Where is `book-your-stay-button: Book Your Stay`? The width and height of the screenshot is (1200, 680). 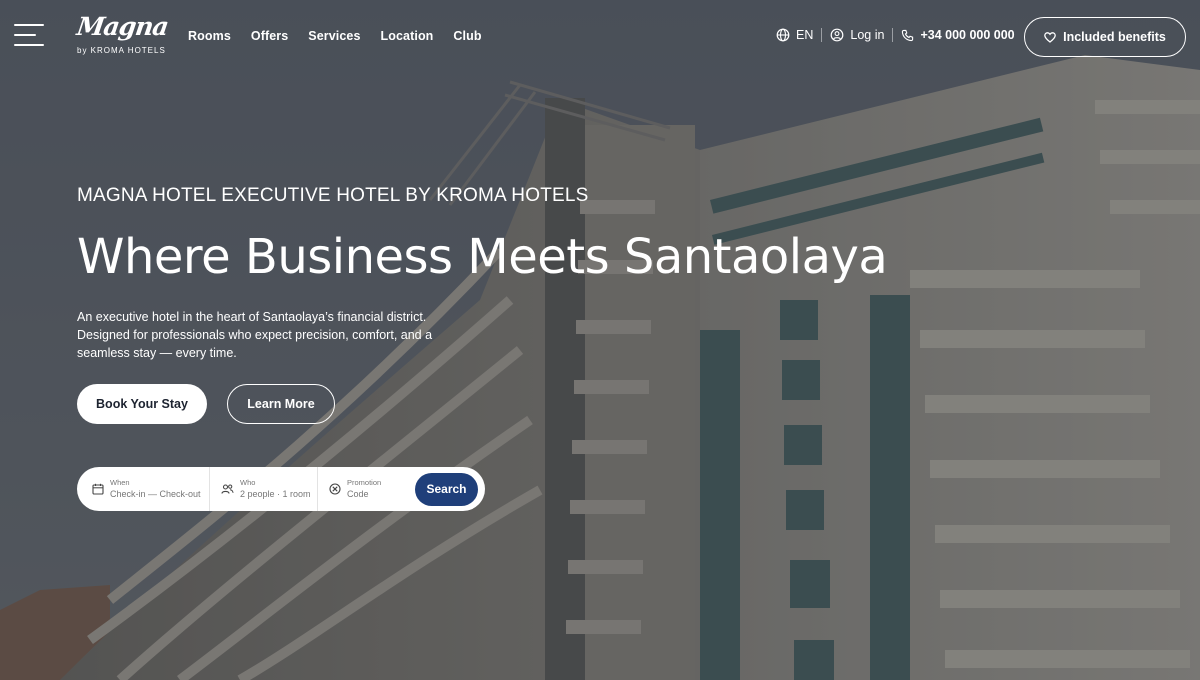 book-your-stay-button: Book Your Stay is located at coordinates (142, 404).